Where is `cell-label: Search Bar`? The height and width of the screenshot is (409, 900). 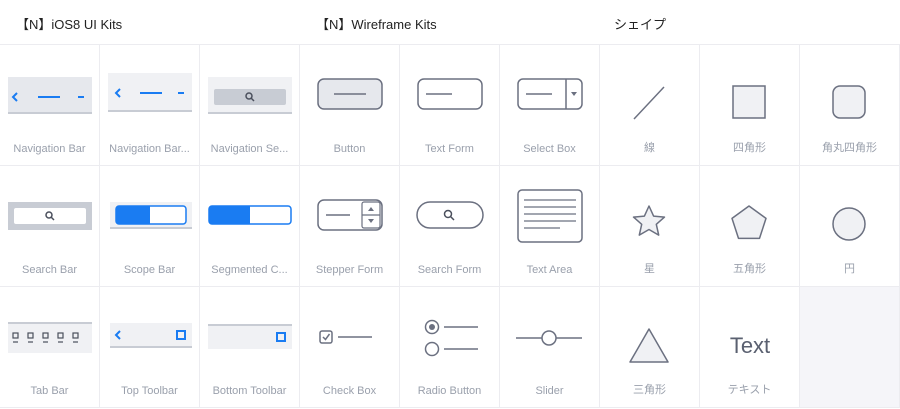
cell-label: Search Bar is located at coordinates (49, 270).